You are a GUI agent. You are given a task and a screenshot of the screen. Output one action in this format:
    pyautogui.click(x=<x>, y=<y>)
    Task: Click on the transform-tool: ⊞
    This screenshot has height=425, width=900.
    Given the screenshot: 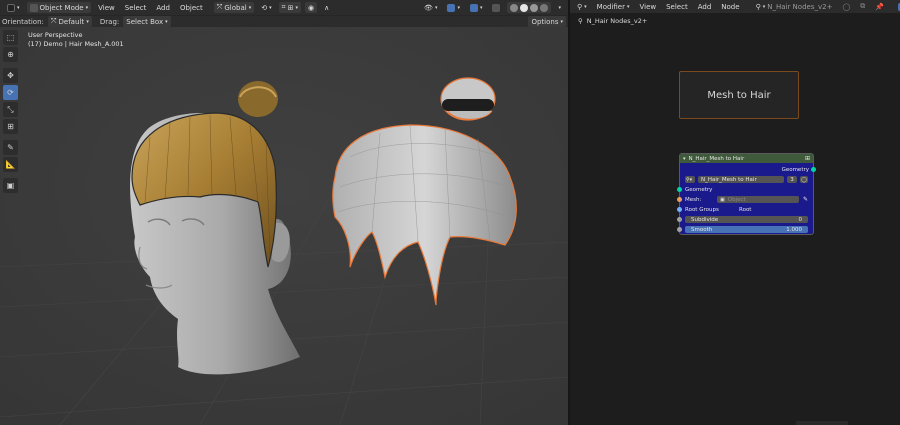 What is the action you would take?
    pyautogui.click(x=10, y=126)
    